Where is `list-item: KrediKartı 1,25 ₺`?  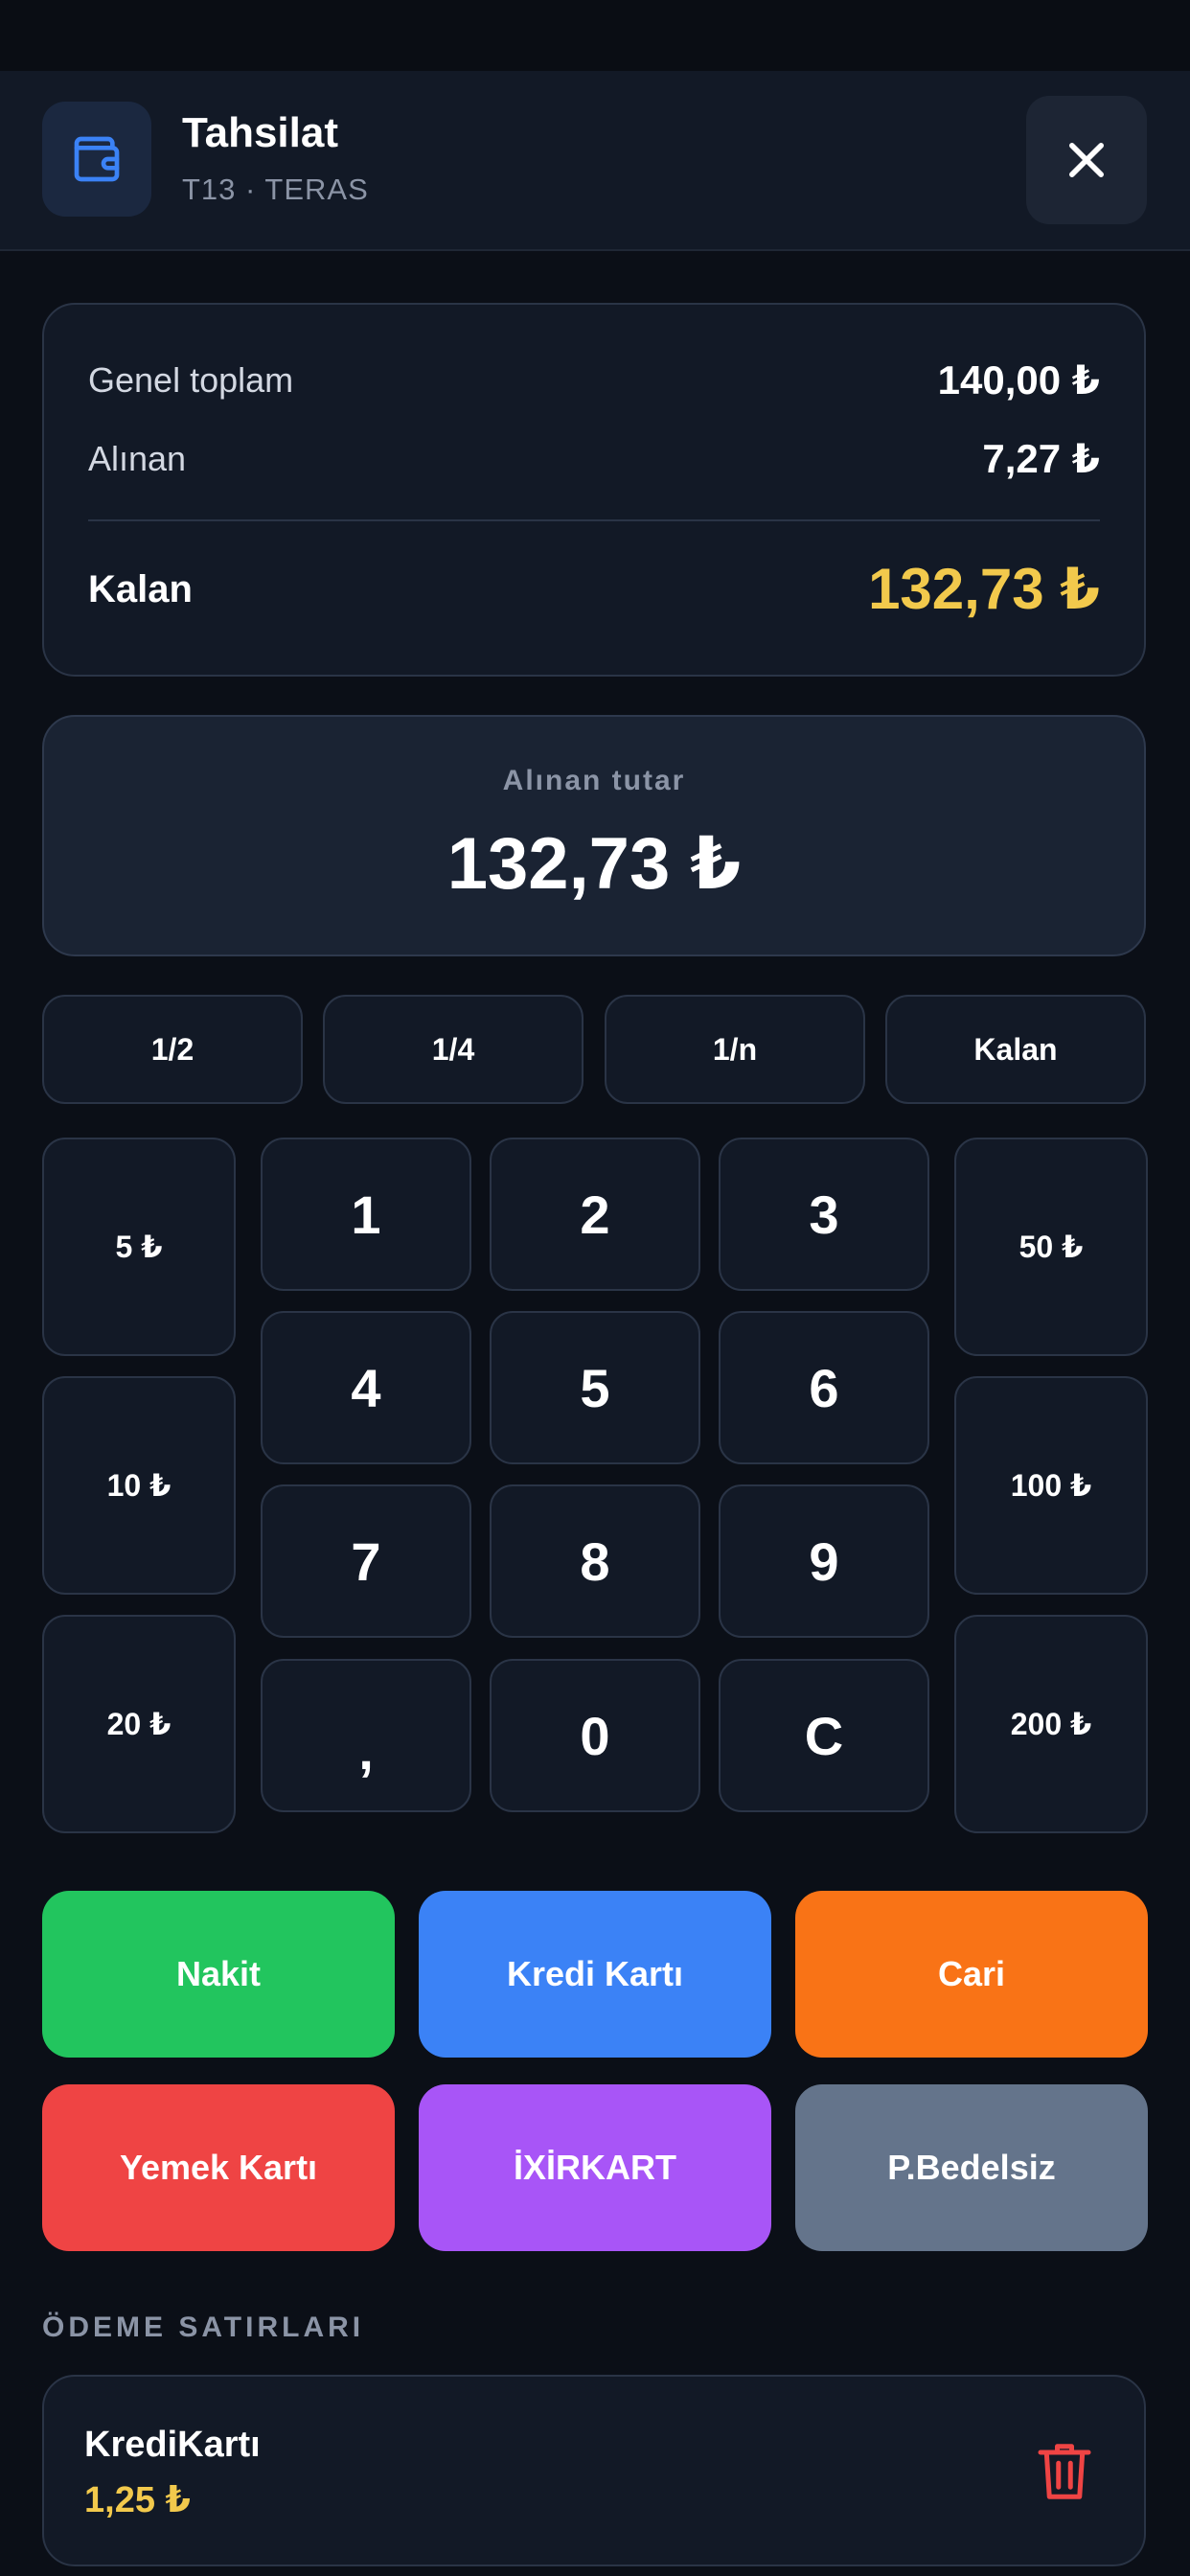 list-item: KrediKartı 1,25 ₺ is located at coordinates (594, 2470).